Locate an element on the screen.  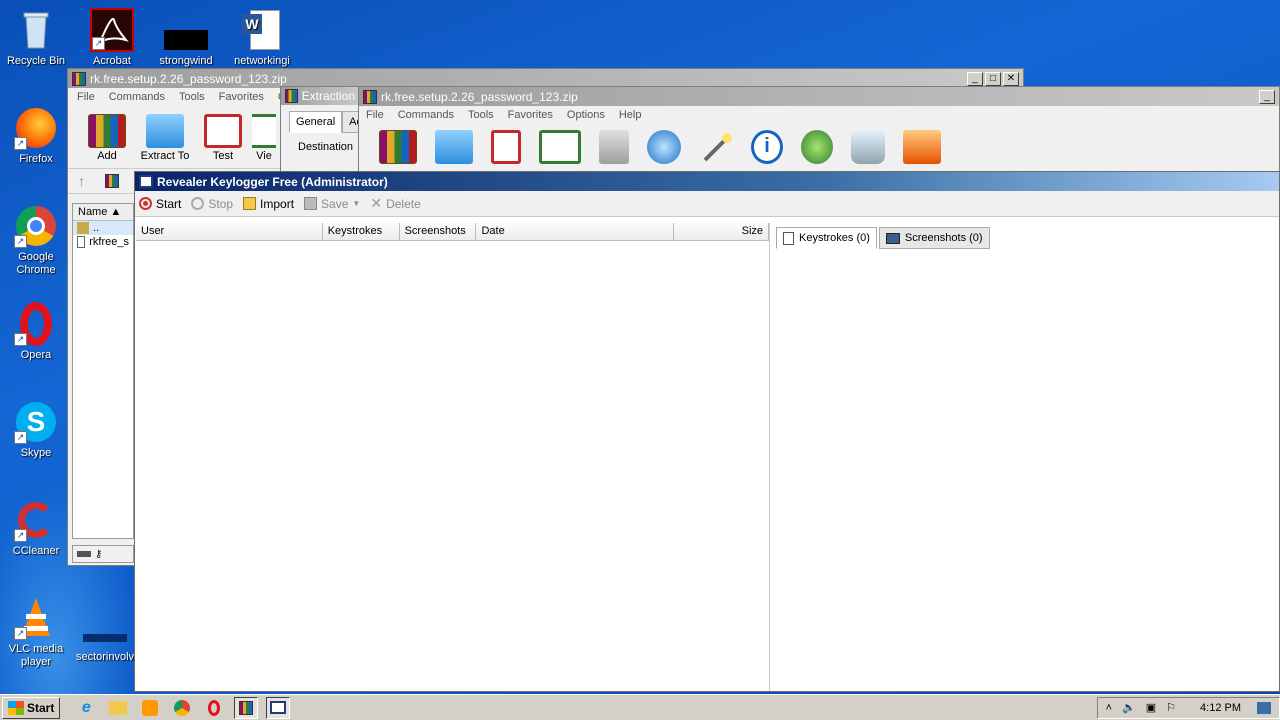
explorer-taskbar-icon is located at coordinates (118, 708).